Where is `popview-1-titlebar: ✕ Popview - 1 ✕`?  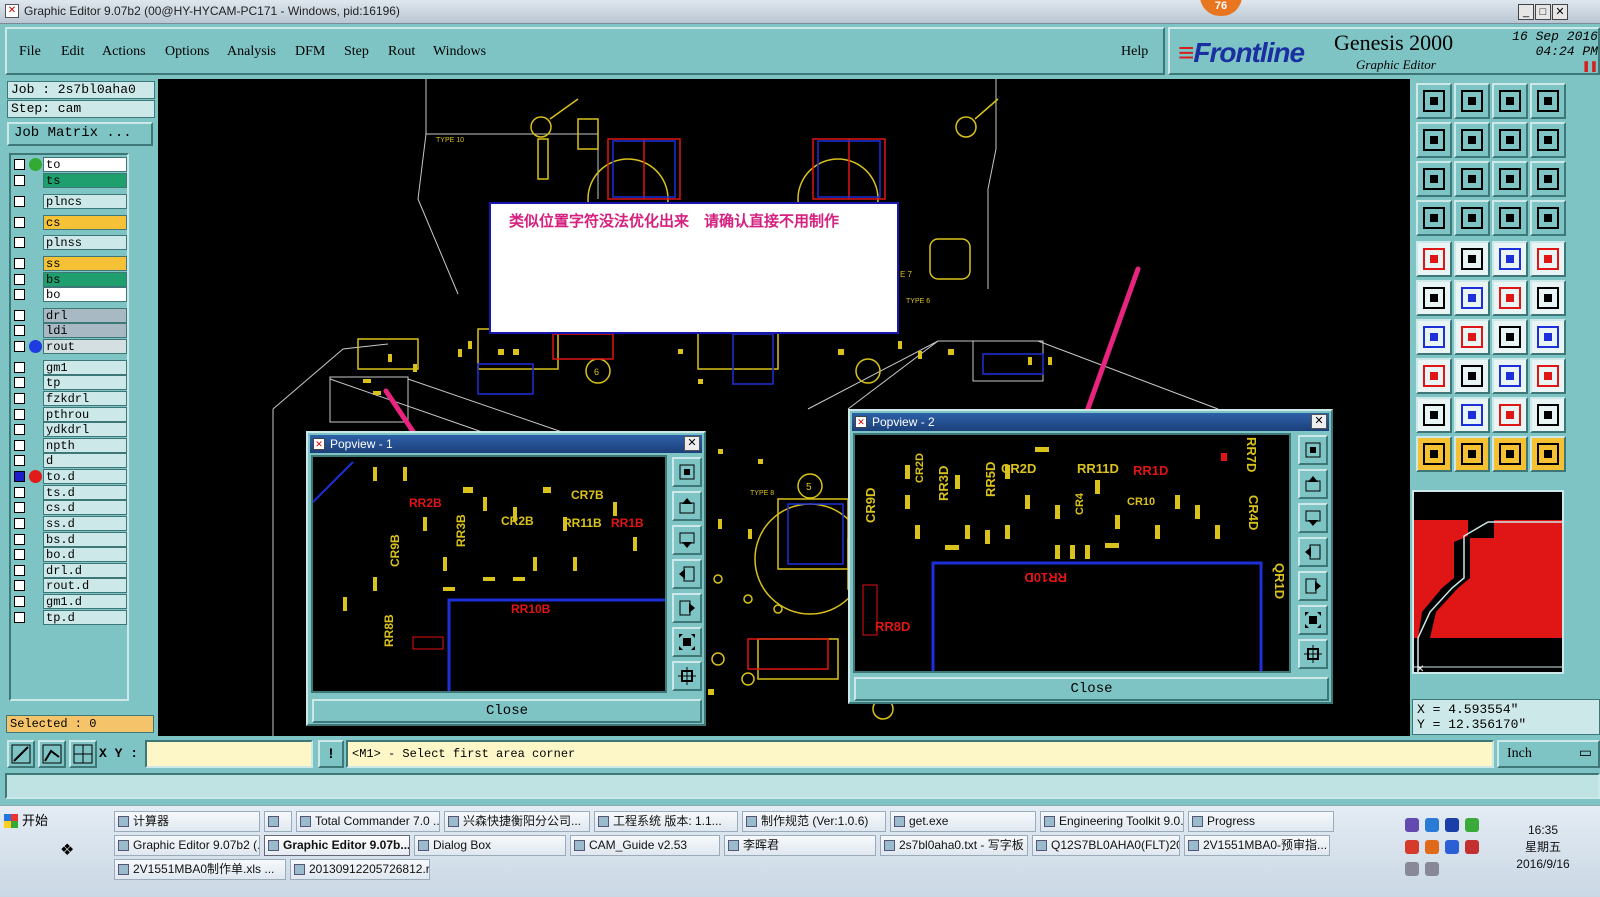 popview-1-titlebar: ✕ Popview - 1 ✕ is located at coordinates (506, 444).